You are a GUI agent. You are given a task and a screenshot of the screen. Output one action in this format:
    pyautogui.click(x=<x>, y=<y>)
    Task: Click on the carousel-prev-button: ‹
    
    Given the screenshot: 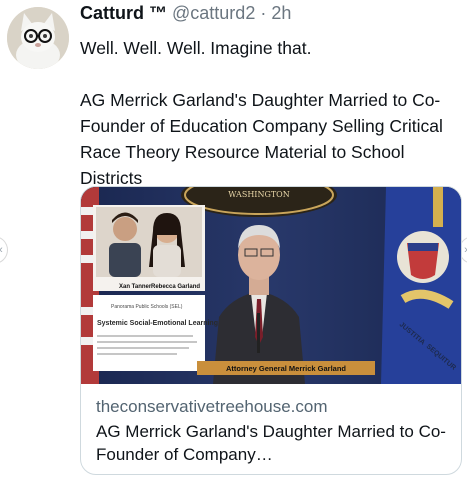 What is the action you would take?
    pyautogui.click(x=4, y=250)
    